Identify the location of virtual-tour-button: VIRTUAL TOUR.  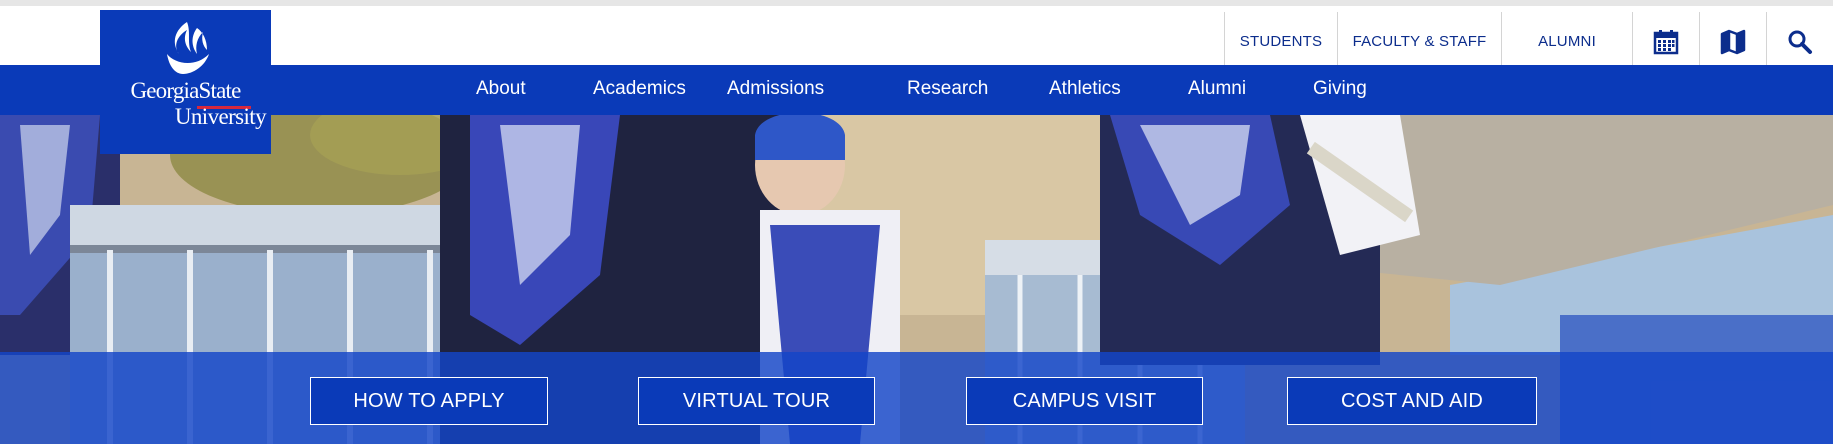
(756, 401).